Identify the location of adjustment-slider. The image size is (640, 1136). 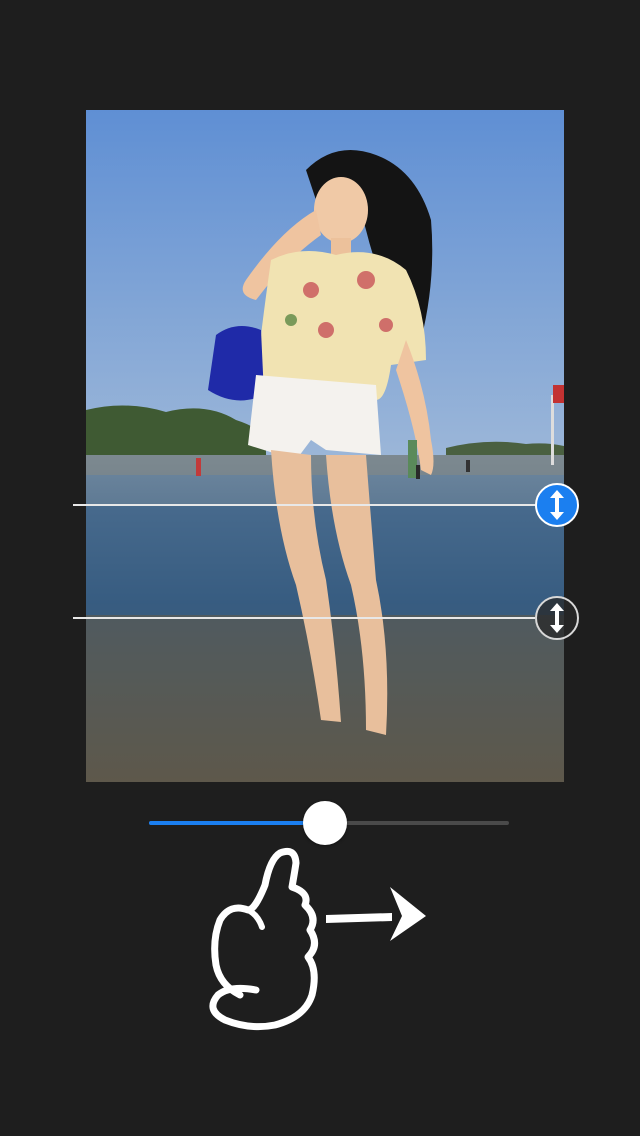
(329, 823).